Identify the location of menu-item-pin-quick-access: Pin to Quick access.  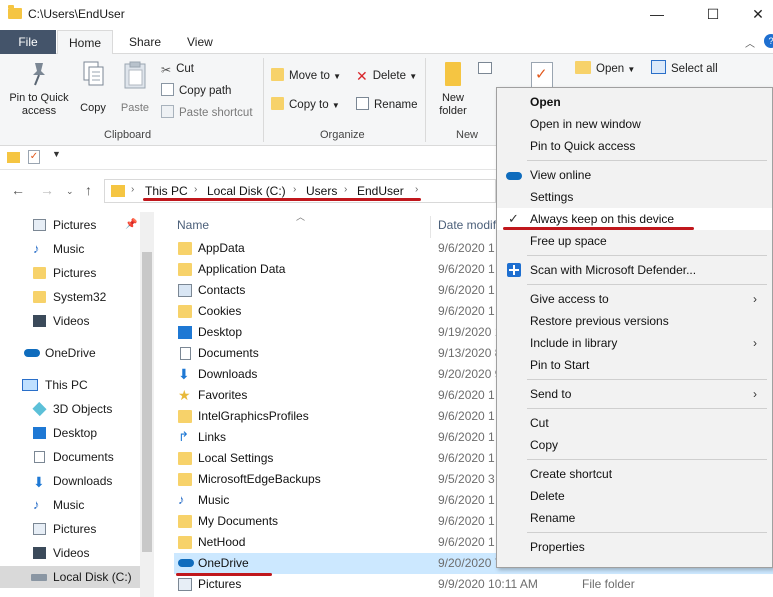
(634, 146).